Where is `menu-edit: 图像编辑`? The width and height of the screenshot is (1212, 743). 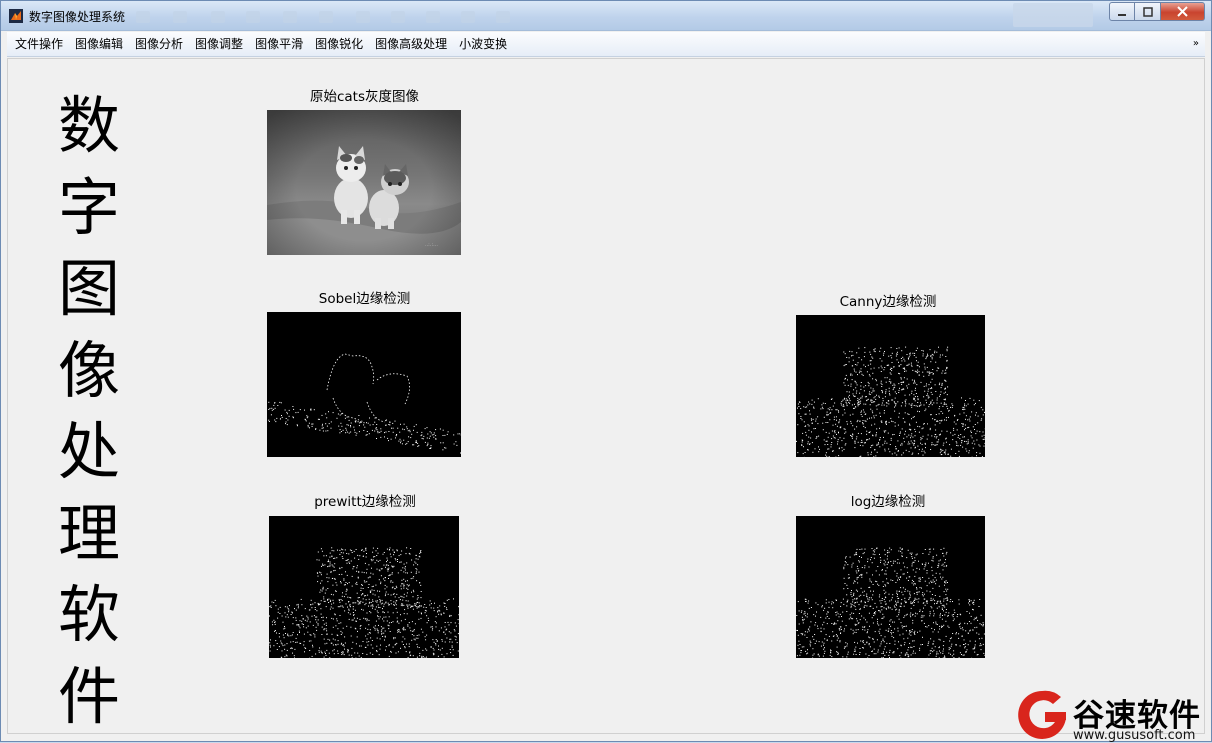
menu-edit: 图像编辑 is located at coordinates (99, 44).